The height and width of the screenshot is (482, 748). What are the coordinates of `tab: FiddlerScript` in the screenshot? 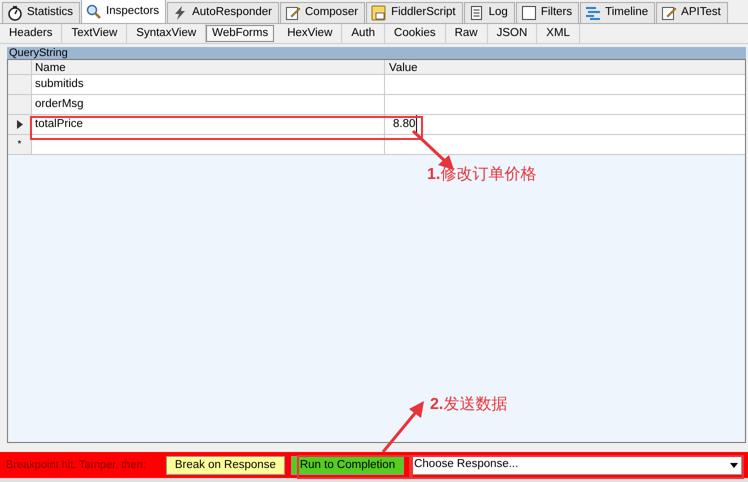 It's located at (414, 12).